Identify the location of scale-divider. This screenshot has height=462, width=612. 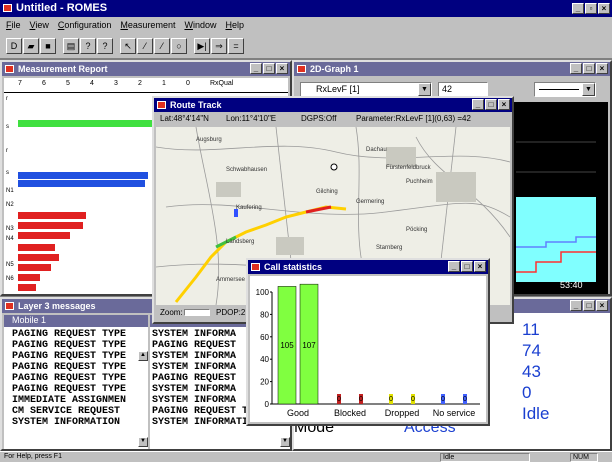
(146, 92).